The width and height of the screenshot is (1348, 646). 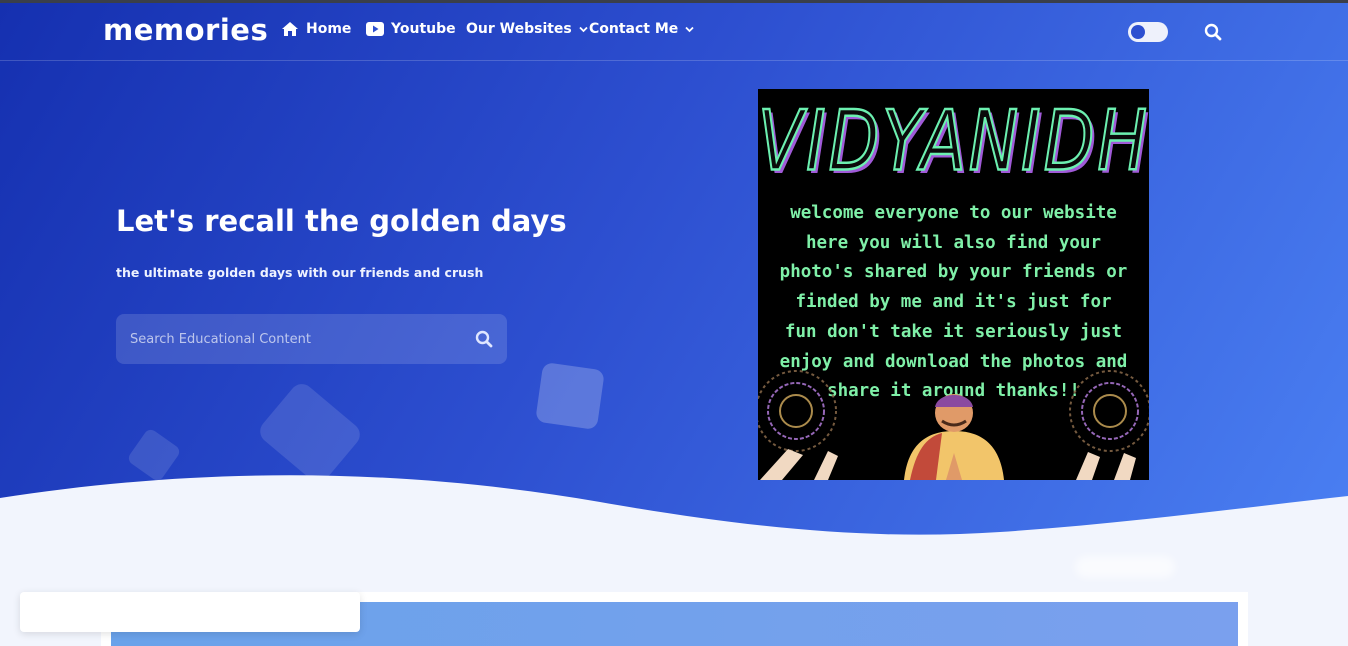 What do you see at coordinates (953, 302) in the screenshot?
I see `poster-line: finded by me and it's just for` at bounding box center [953, 302].